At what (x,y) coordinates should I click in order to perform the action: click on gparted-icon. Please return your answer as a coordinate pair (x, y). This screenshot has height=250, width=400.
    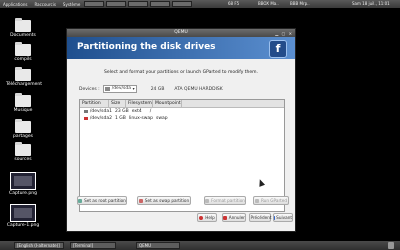
    Looking at the image, I should click on (256, 200).